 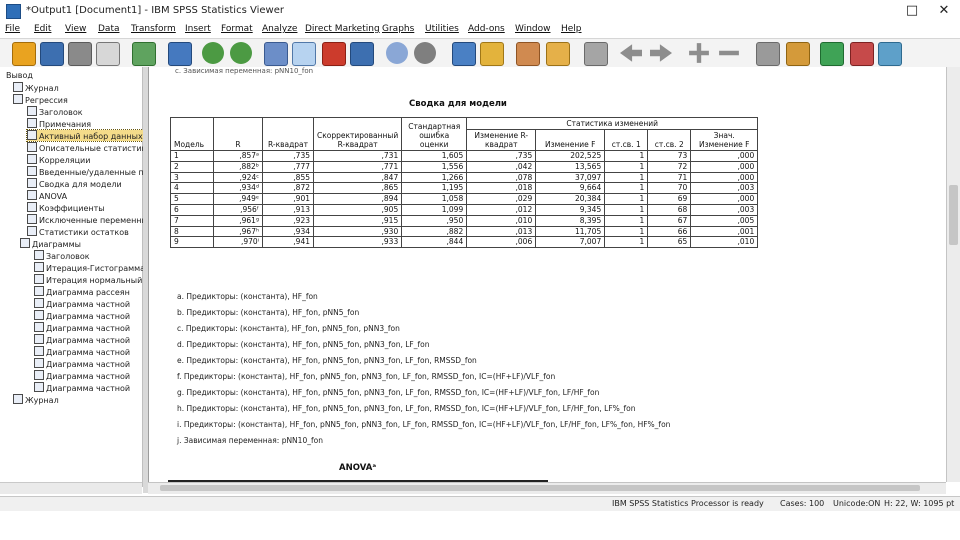 What do you see at coordinates (442, 29) in the screenshot?
I see `menu-utilities: Utilities` at bounding box center [442, 29].